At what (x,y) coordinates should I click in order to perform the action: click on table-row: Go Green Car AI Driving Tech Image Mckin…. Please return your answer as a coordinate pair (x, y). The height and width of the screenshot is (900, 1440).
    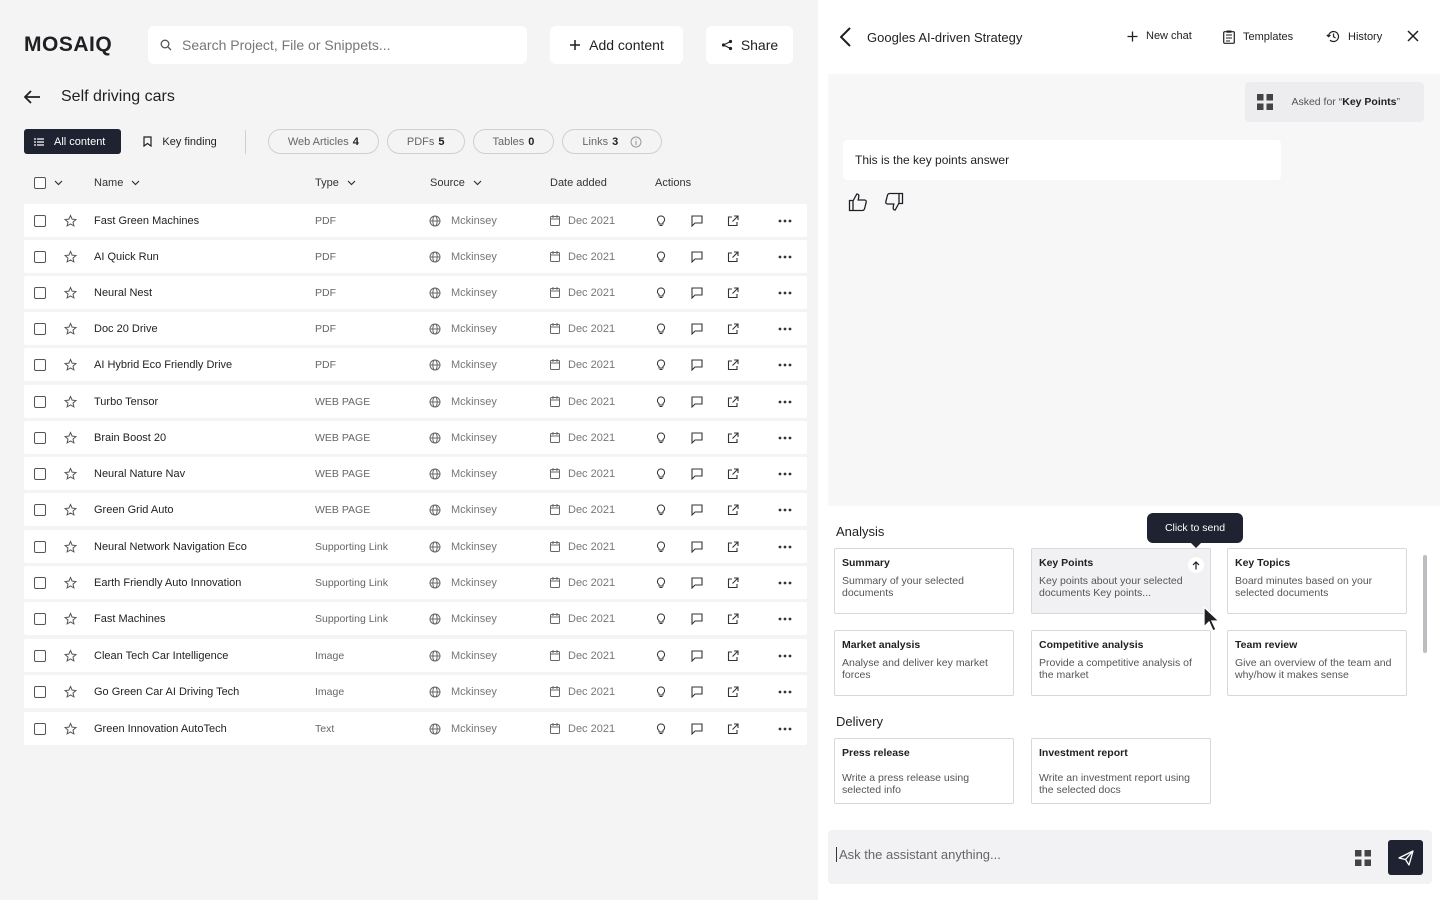
    Looking at the image, I should click on (415, 691).